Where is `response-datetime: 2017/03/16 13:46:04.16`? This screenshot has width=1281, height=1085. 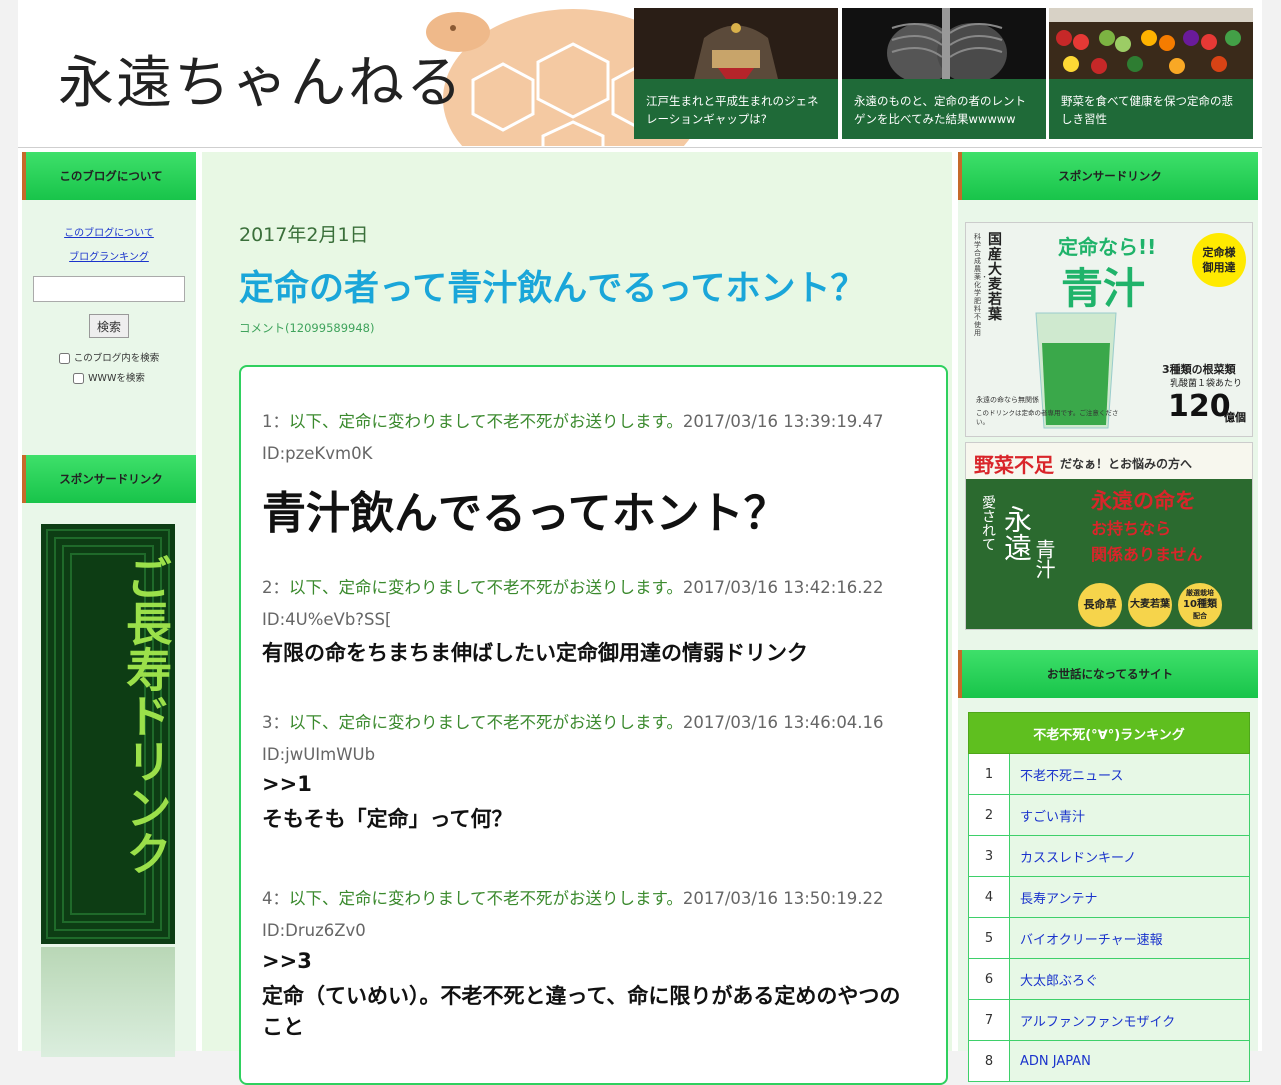 response-datetime: 2017/03/16 13:46:04.16 is located at coordinates (783, 722).